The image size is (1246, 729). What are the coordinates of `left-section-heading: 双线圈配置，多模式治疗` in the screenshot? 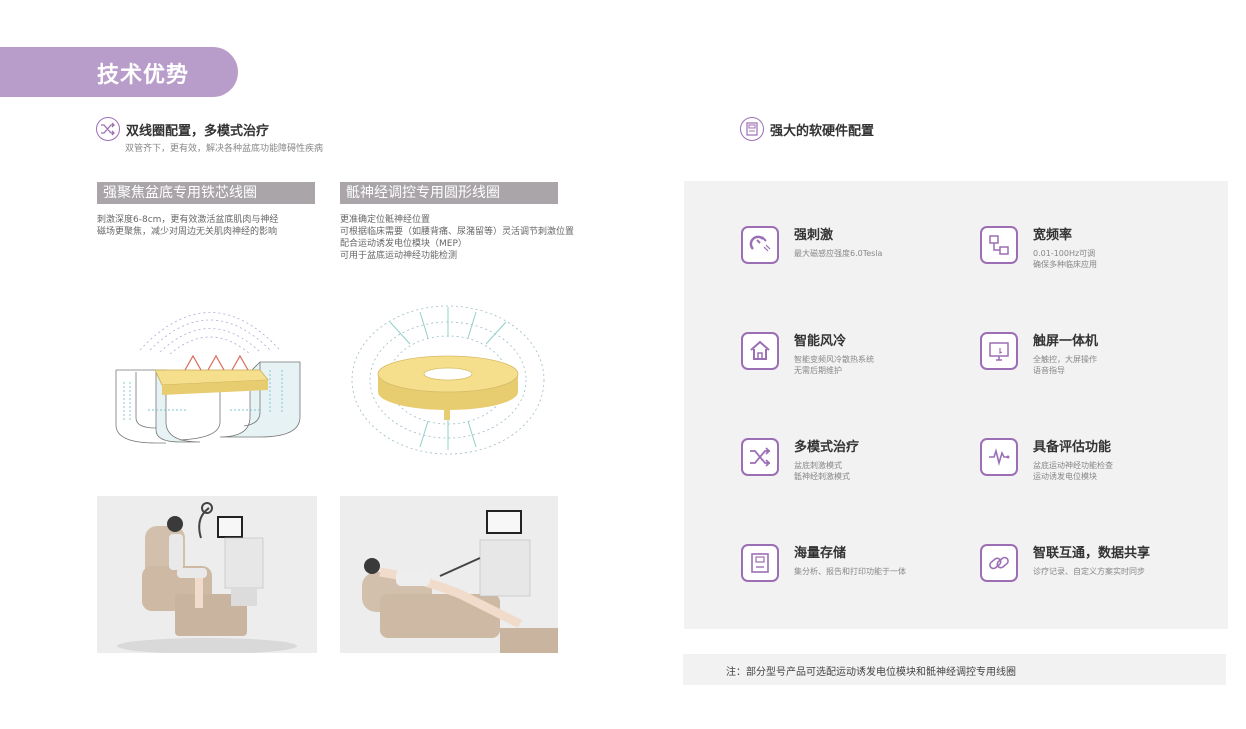 It's located at (182, 129).